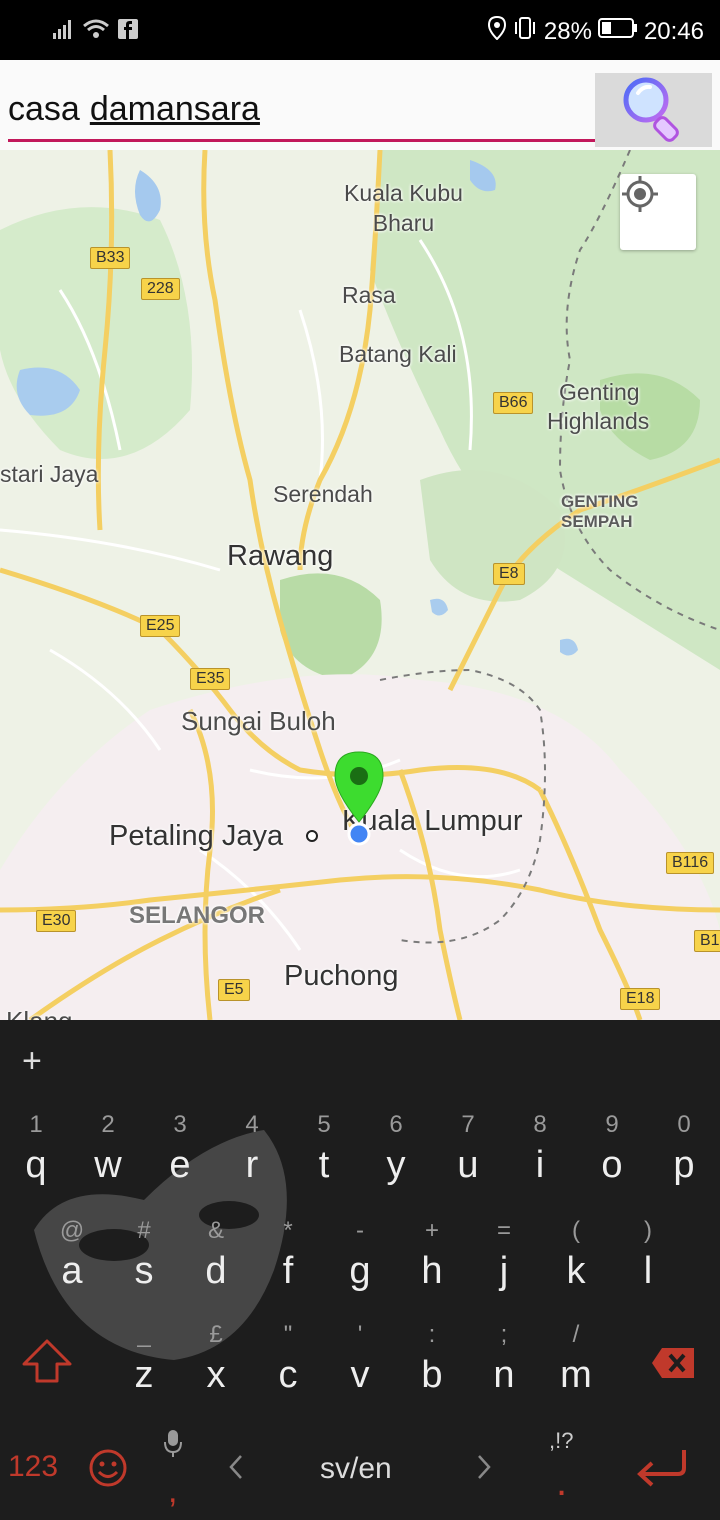 The image size is (720, 1520). Describe the element at coordinates (567, 31) in the screenshot. I see `battery-percent: 28%` at that location.